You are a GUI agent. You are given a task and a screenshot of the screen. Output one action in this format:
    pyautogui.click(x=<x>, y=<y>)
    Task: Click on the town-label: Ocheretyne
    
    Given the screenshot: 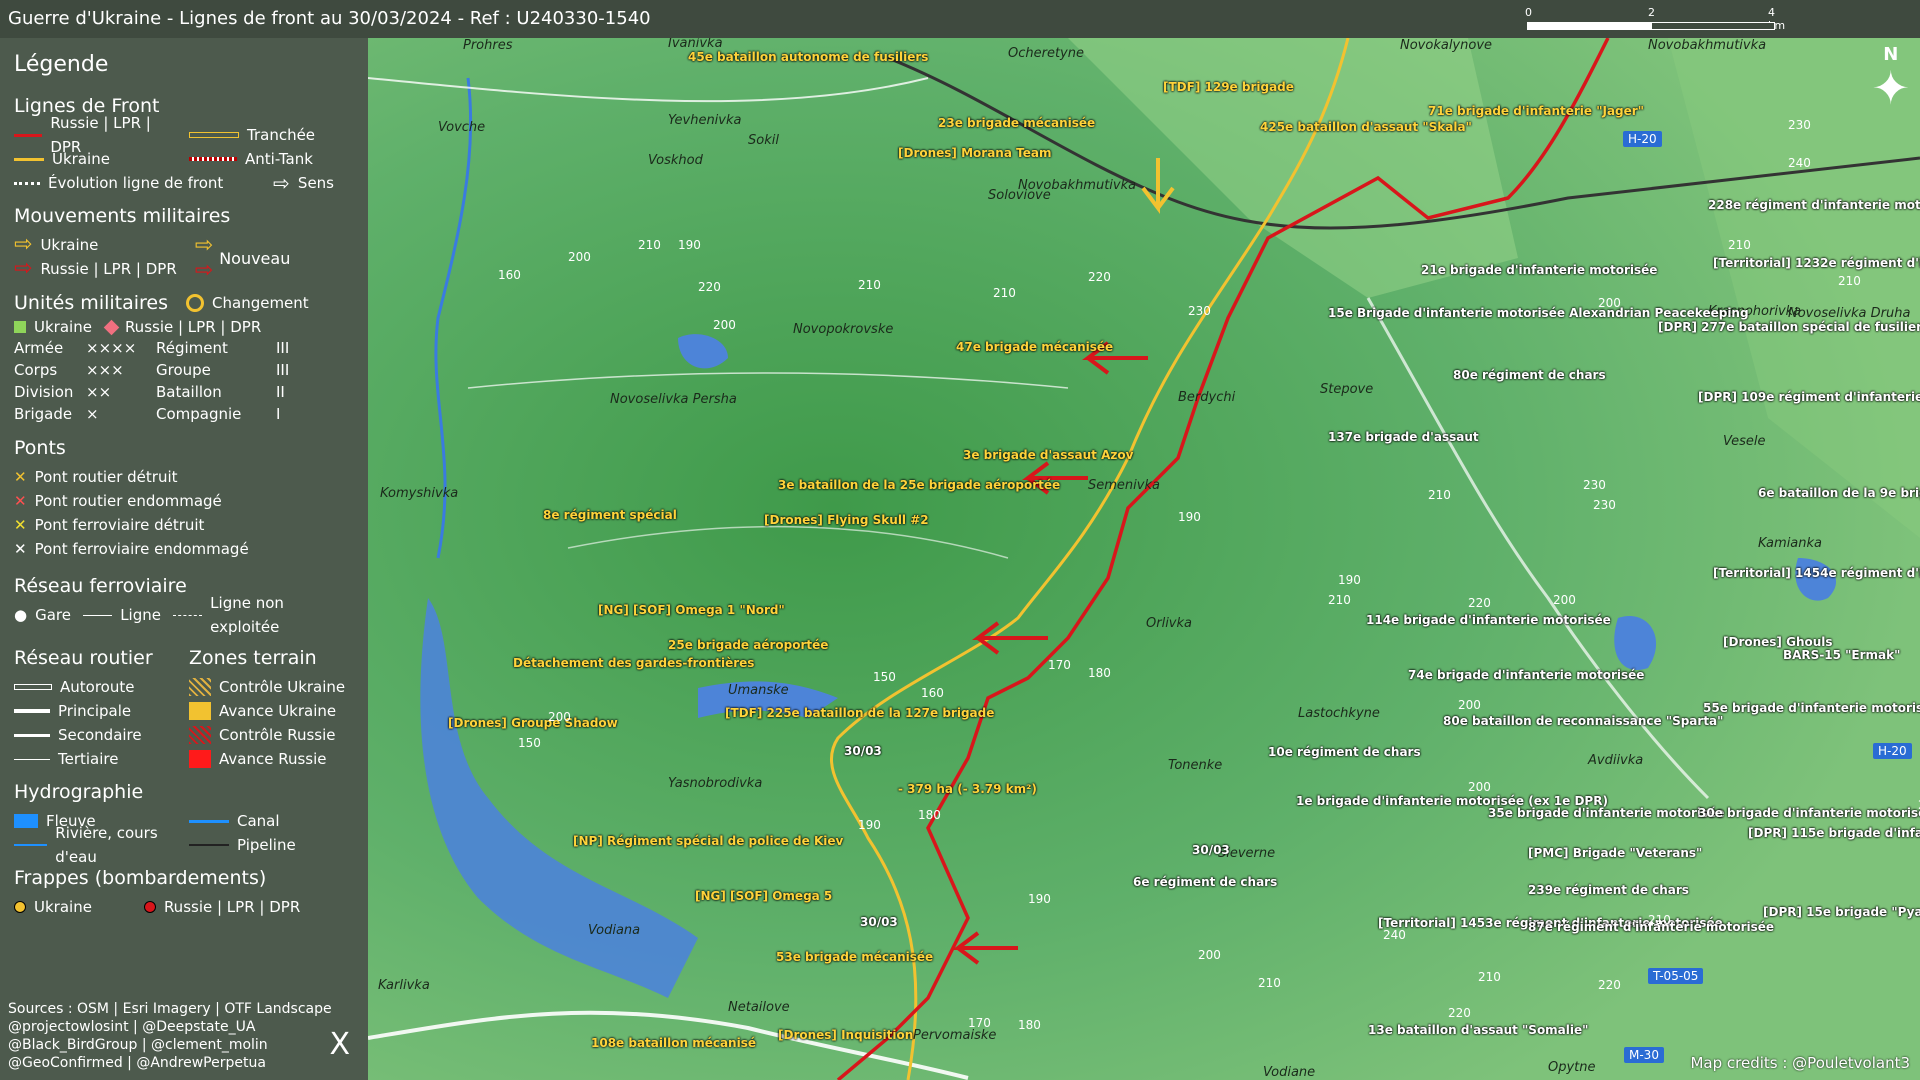 What is the action you would take?
    pyautogui.click(x=1046, y=53)
    